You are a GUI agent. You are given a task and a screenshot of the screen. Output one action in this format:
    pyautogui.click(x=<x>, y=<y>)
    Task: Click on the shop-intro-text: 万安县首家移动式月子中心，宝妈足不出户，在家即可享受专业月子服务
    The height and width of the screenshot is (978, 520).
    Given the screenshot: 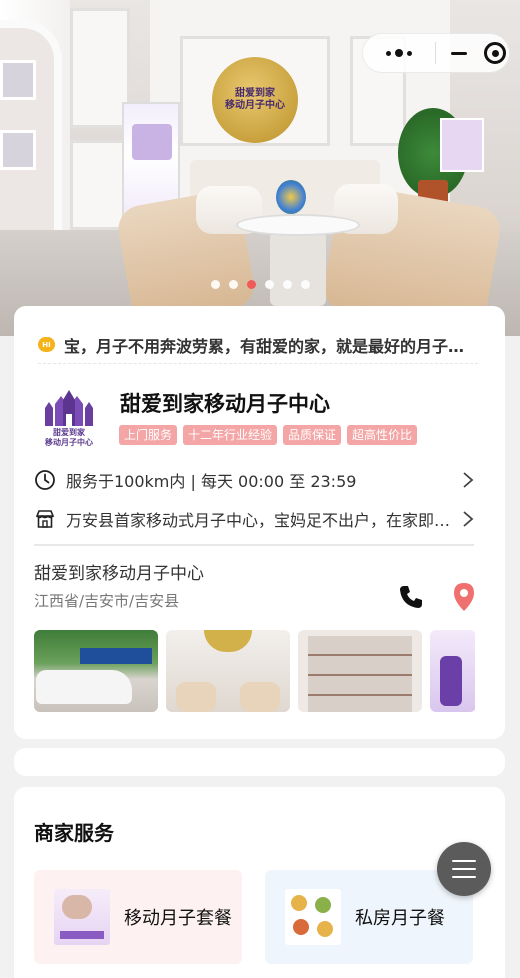 What is the action you would take?
    pyautogui.click(x=259, y=520)
    